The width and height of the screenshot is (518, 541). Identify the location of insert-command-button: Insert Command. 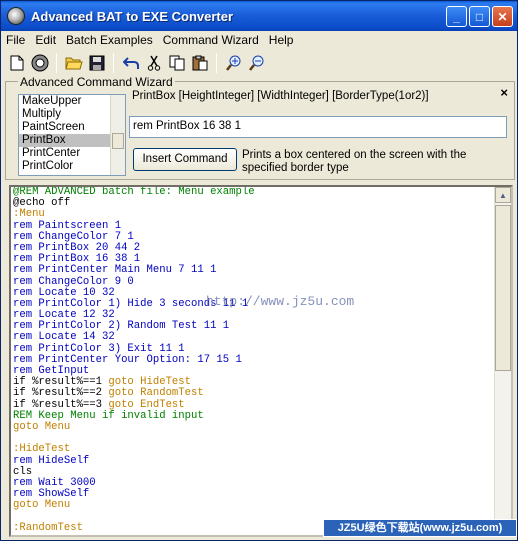
(185, 159).